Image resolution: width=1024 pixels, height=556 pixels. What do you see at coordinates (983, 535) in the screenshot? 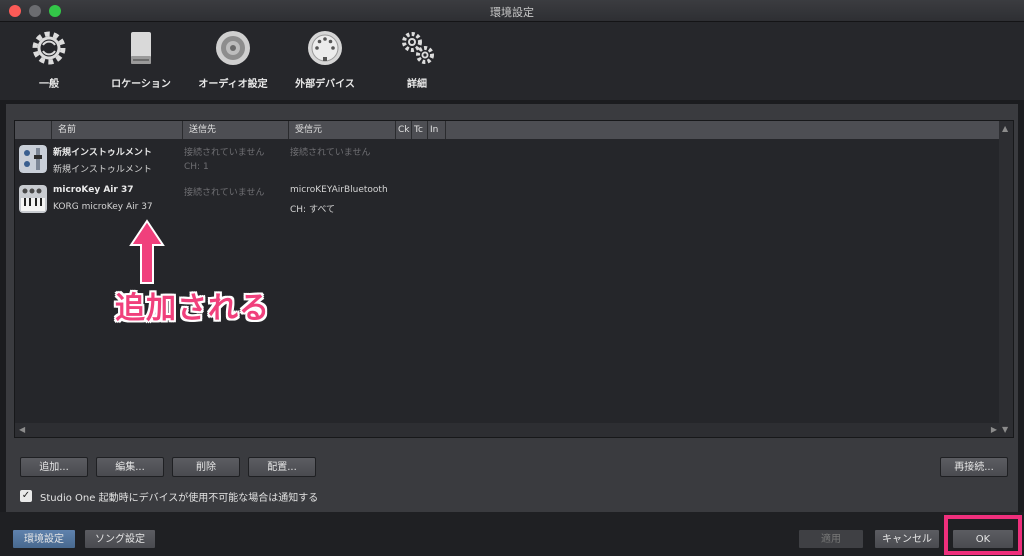
I see `ok-highlight-frame` at bounding box center [983, 535].